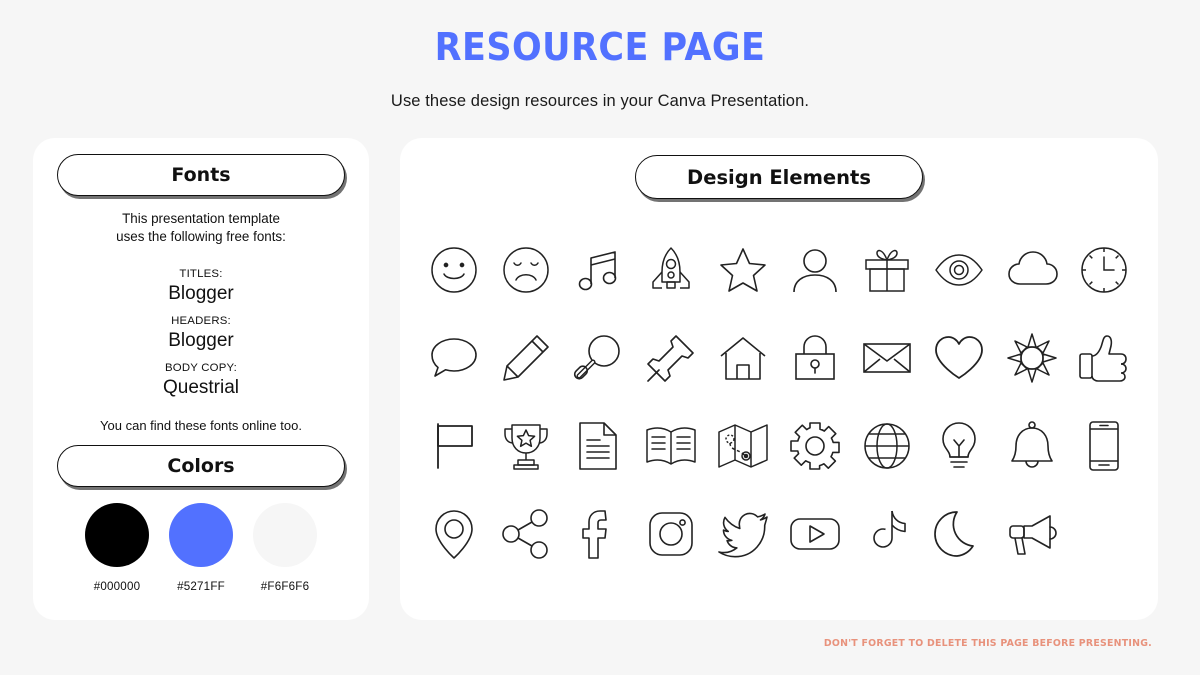 This screenshot has height=675, width=1200. What do you see at coordinates (887, 534) in the screenshot?
I see `tiktok-icon` at bounding box center [887, 534].